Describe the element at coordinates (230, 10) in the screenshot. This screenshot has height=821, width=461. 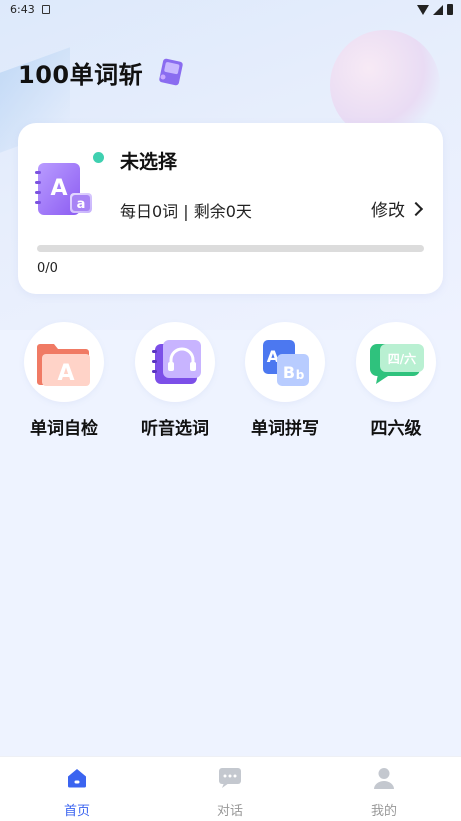
I see `status-bar: 6:43` at that location.